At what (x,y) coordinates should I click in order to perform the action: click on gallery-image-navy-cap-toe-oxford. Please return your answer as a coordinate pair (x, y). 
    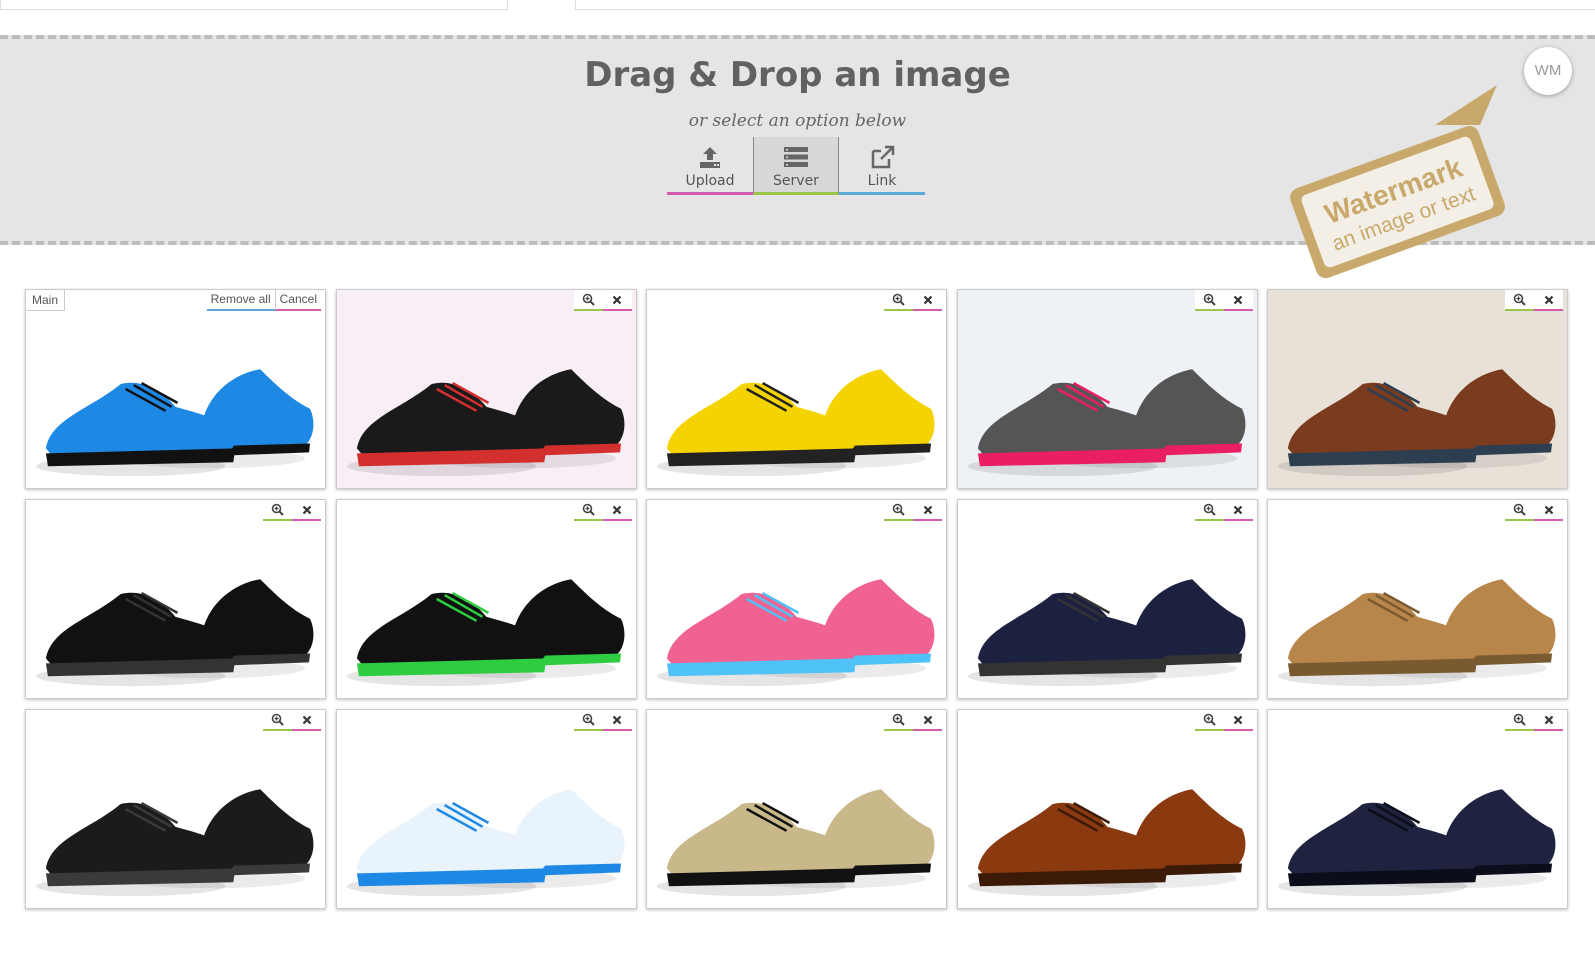
    Looking at the image, I should click on (1417, 809).